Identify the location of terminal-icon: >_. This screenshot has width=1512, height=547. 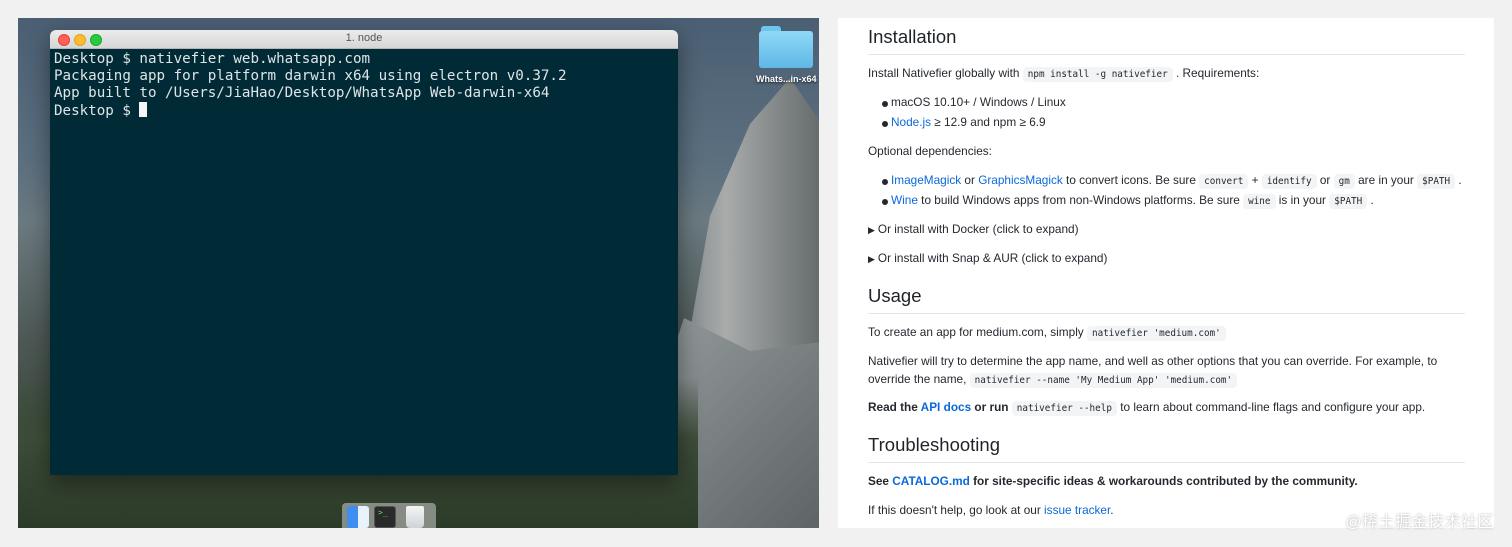
(385, 517).